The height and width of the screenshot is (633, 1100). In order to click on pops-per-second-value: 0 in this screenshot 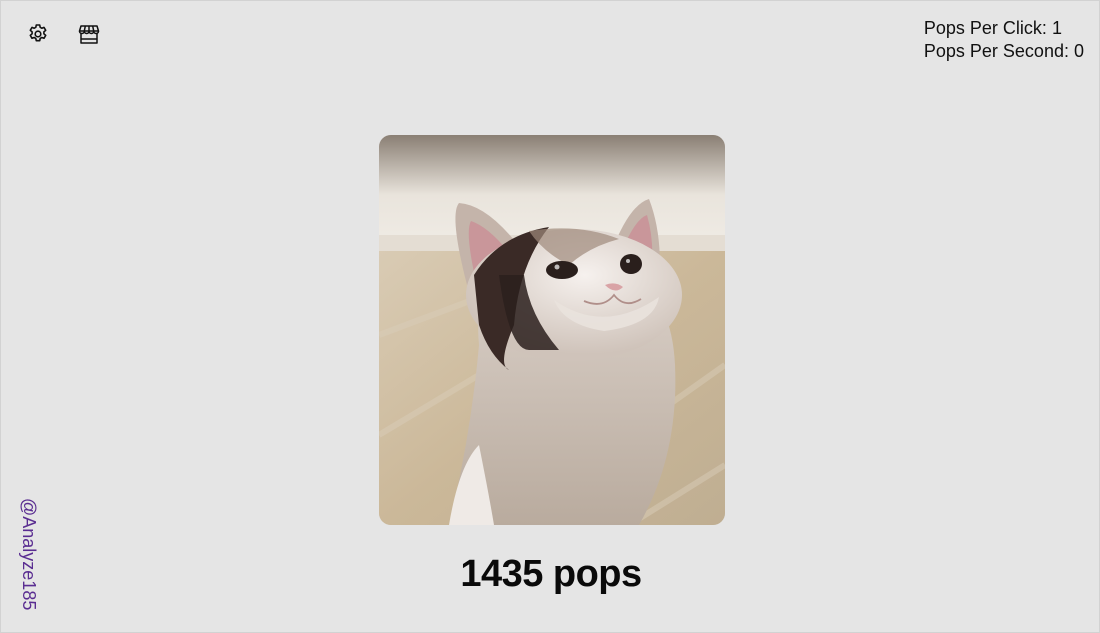, I will do `click(1078, 51)`.